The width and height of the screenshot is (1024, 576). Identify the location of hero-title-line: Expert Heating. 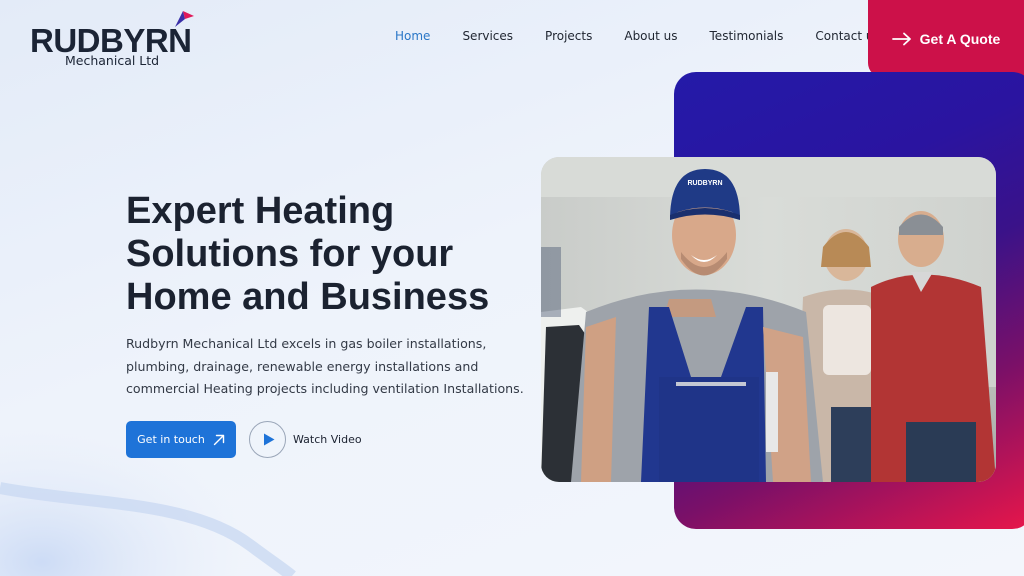
(260, 211).